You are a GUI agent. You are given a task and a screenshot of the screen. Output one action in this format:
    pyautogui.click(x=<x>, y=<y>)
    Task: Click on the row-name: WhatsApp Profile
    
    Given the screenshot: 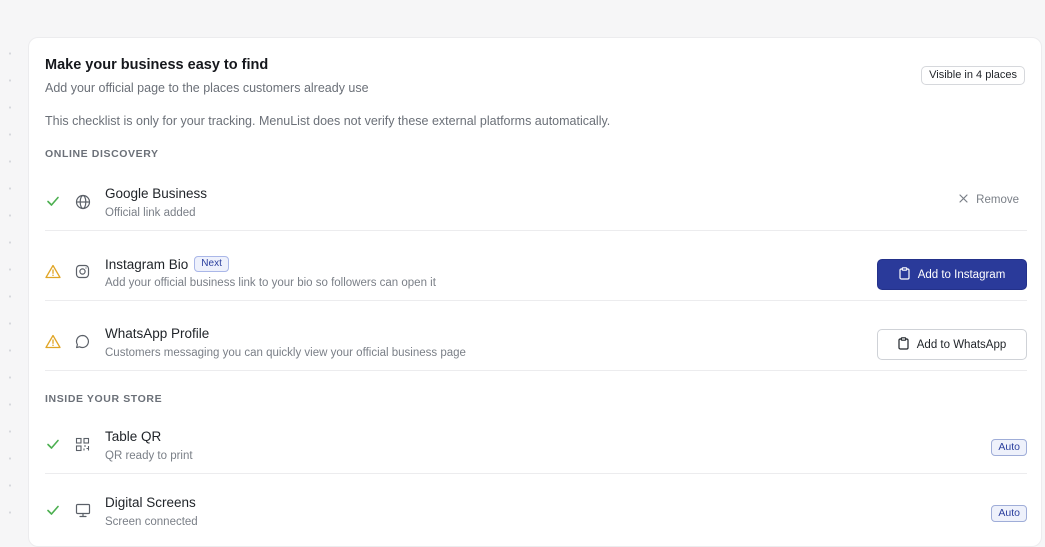 What is the action you would take?
    pyautogui.click(x=157, y=333)
    